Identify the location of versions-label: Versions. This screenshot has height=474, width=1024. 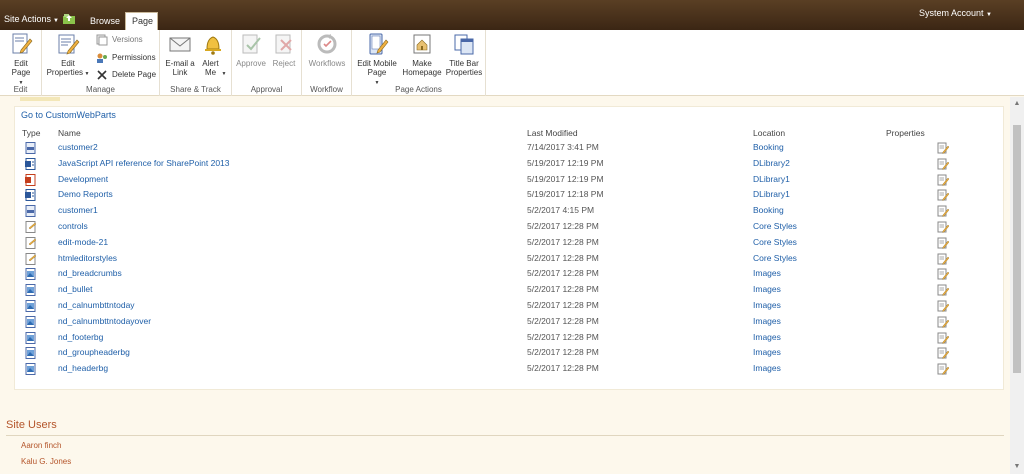
(127, 39).